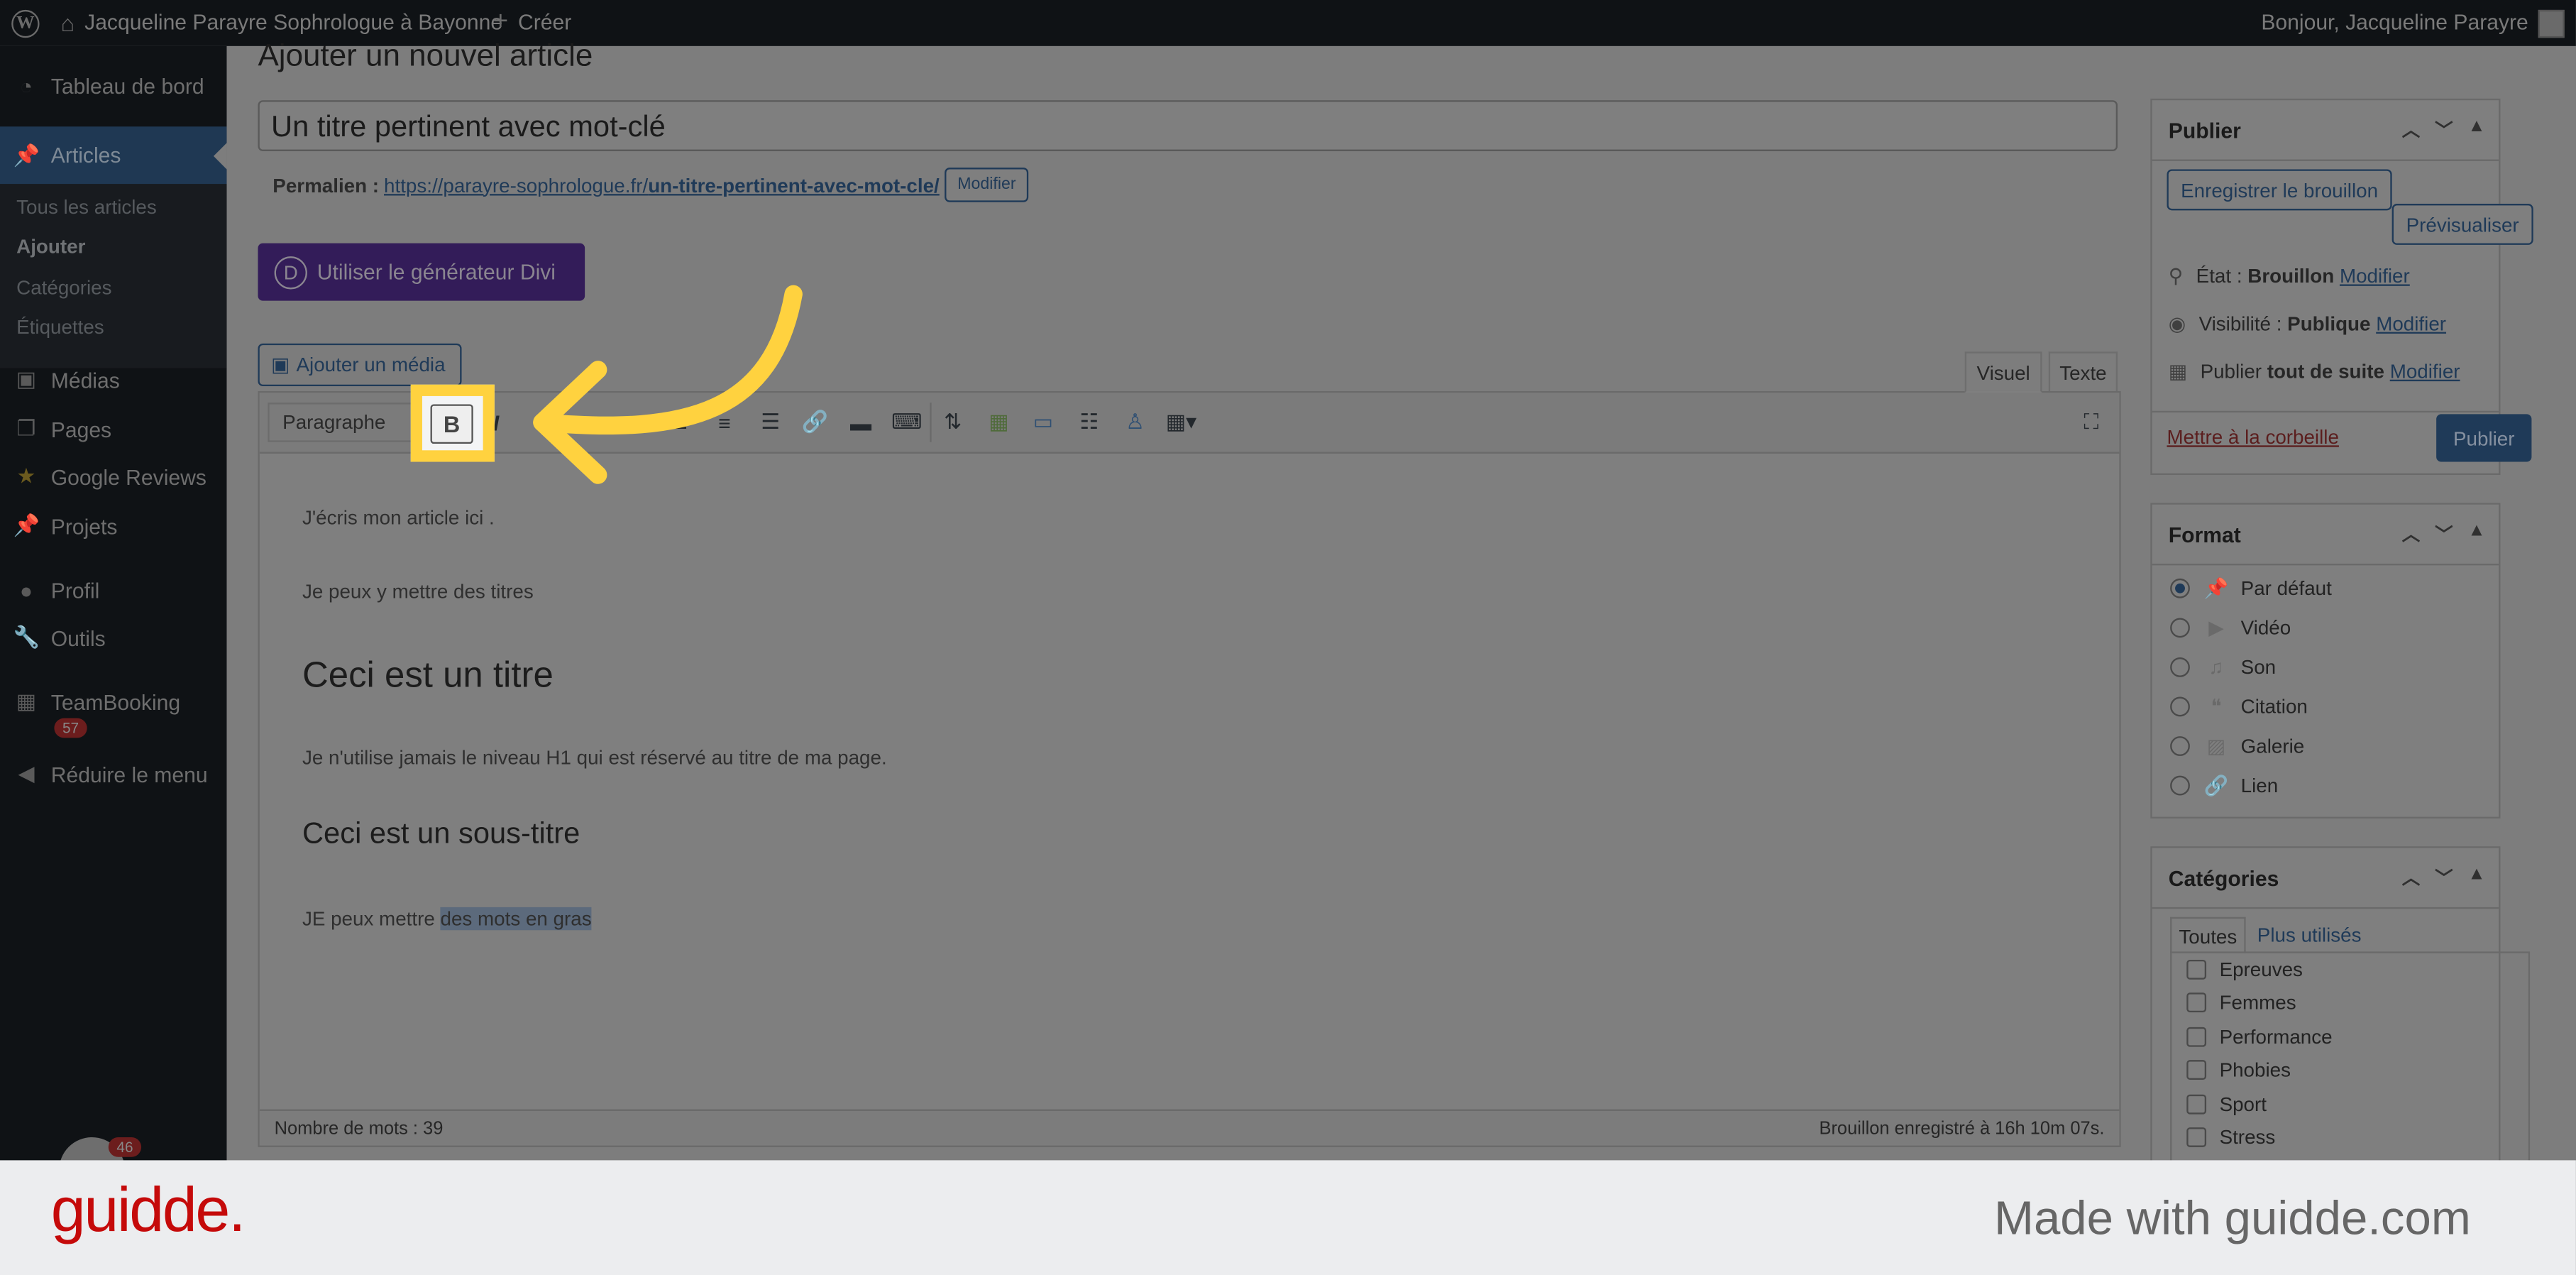 Image resolution: width=2576 pixels, height=1275 pixels. What do you see at coordinates (931, 422) in the screenshot?
I see `toolbar-divider` at bounding box center [931, 422].